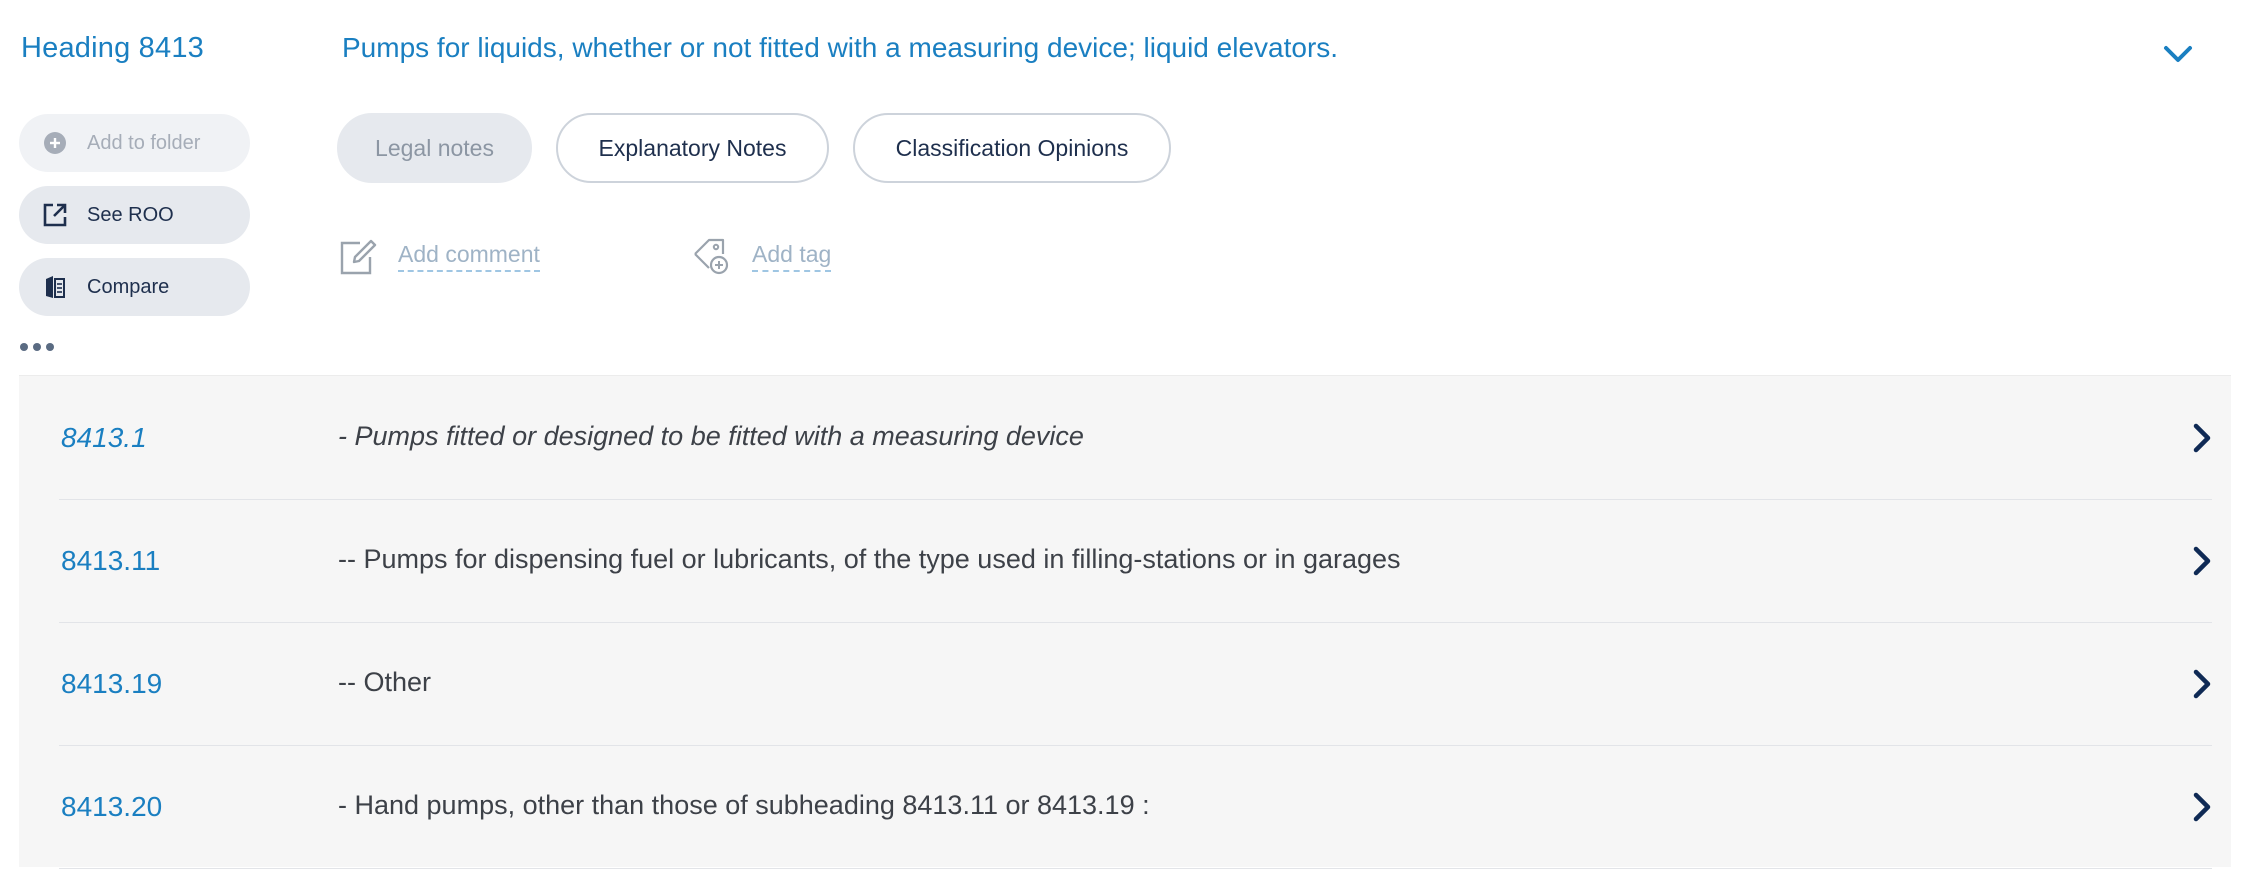 Image resolution: width=2253 pixels, height=869 pixels. What do you see at coordinates (144, 142) in the screenshot?
I see `add-to-folder-label: Add to folder` at bounding box center [144, 142].